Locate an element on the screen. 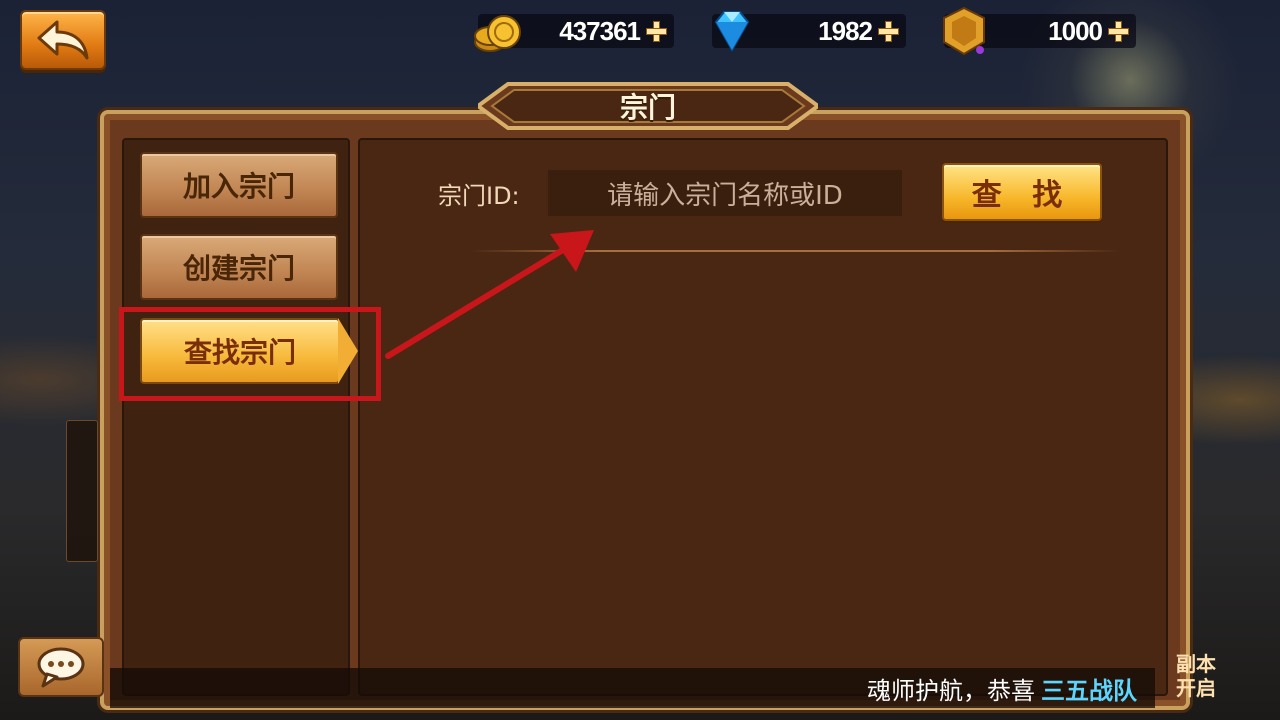  add-diamond-button is located at coordinates (888, 31).